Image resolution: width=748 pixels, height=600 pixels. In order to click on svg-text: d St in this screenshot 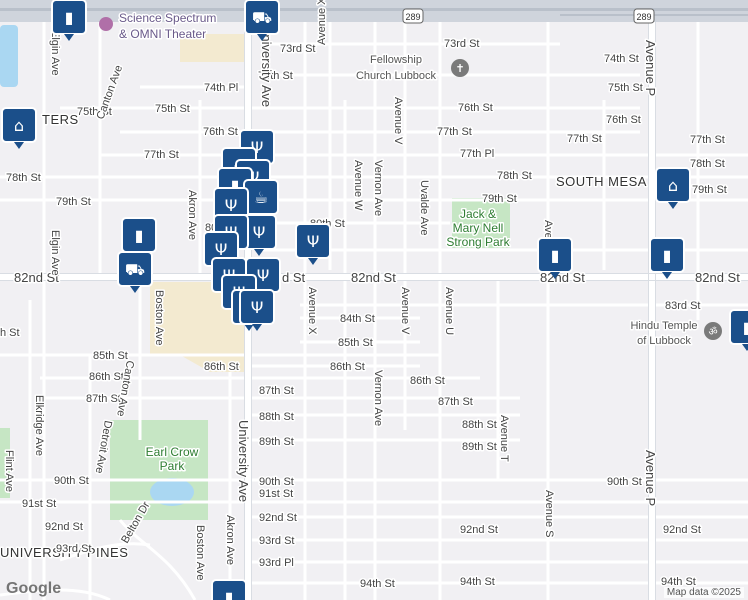, I will do `click(294, 277)`.